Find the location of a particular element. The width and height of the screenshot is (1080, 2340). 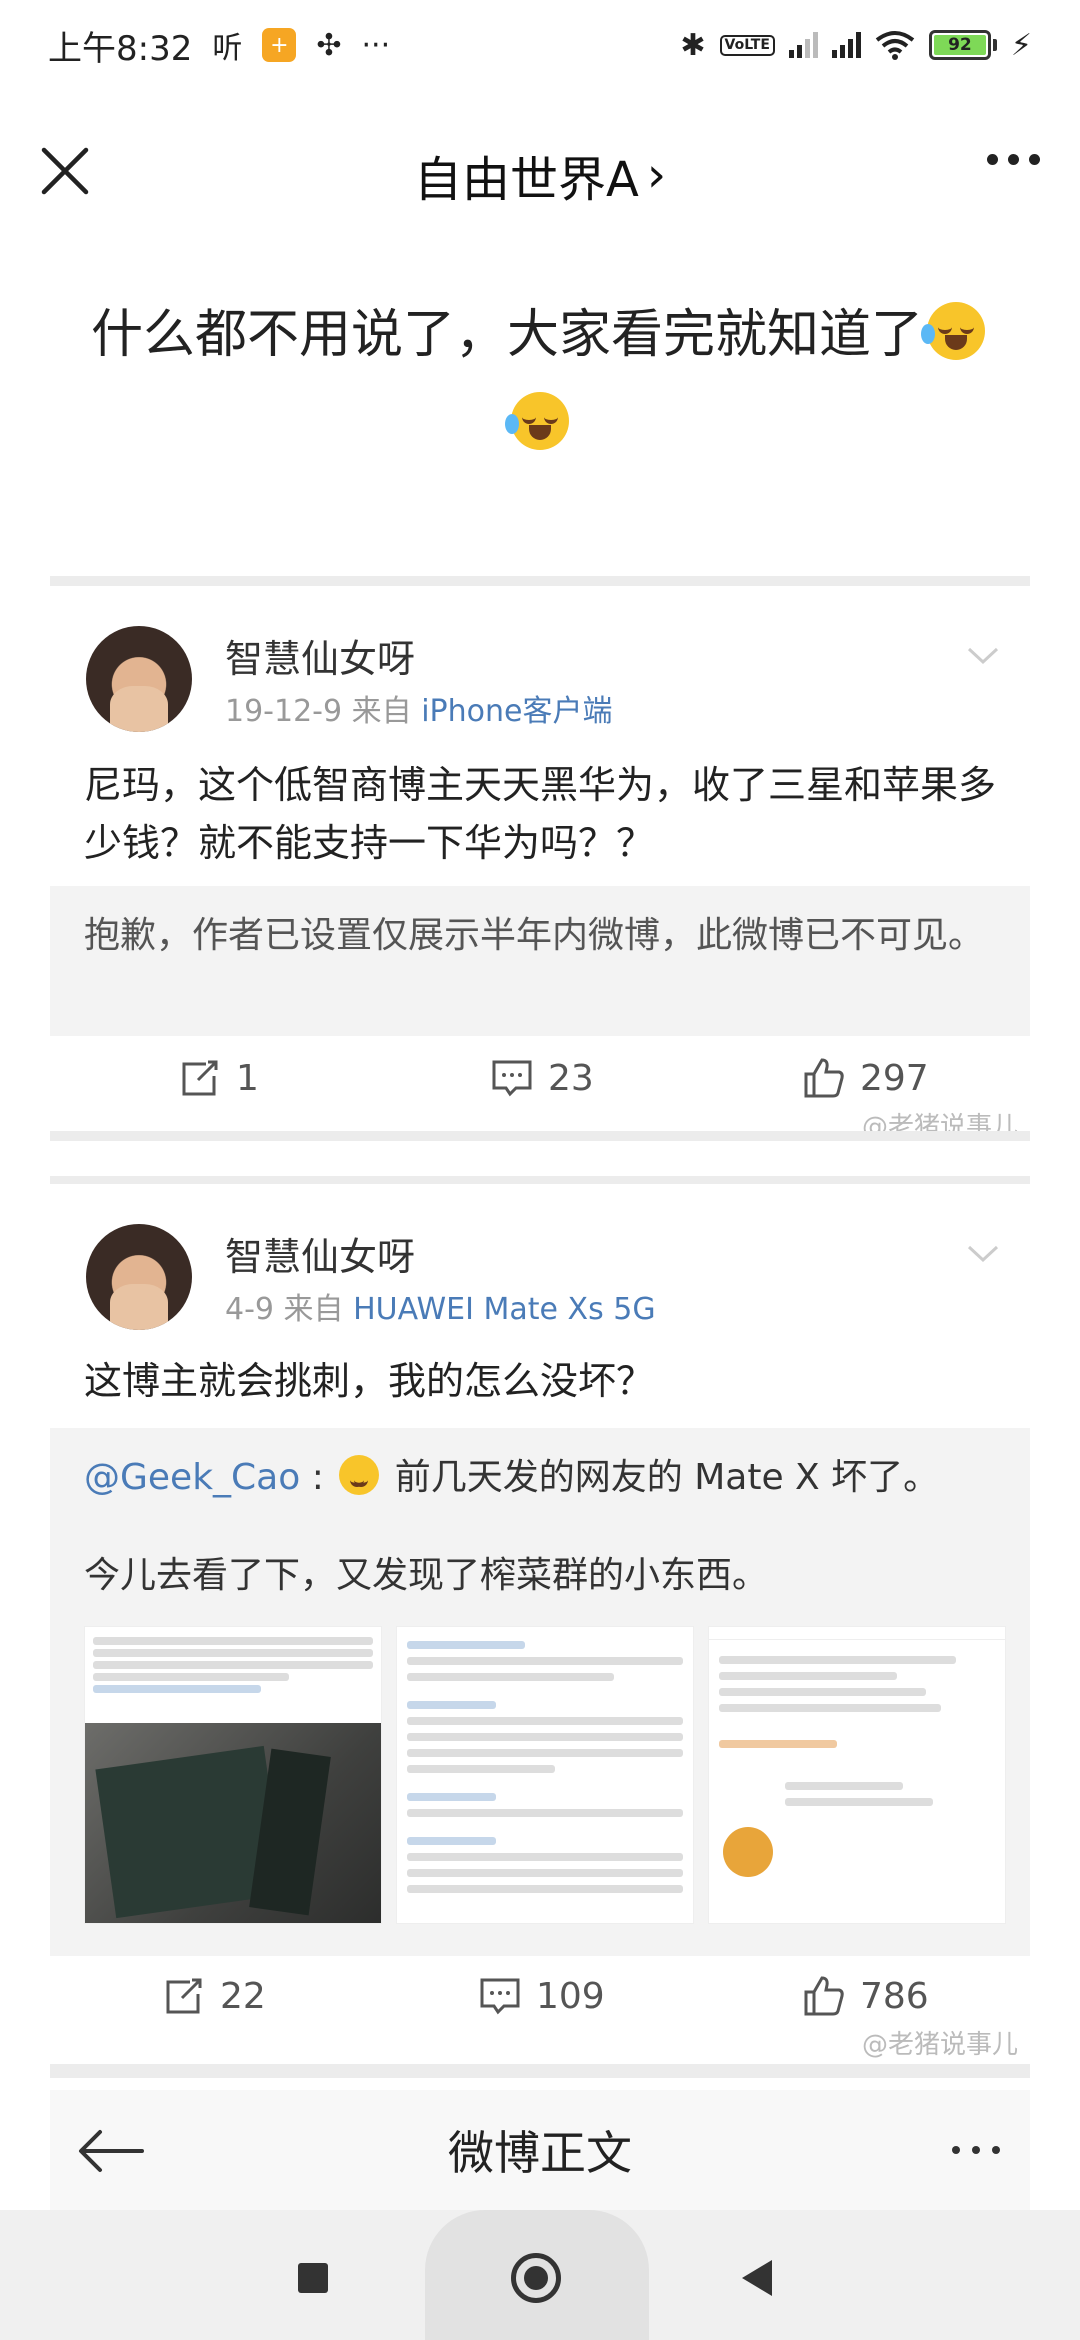

comment-button: 23 is located at coordinates (542, 1078).